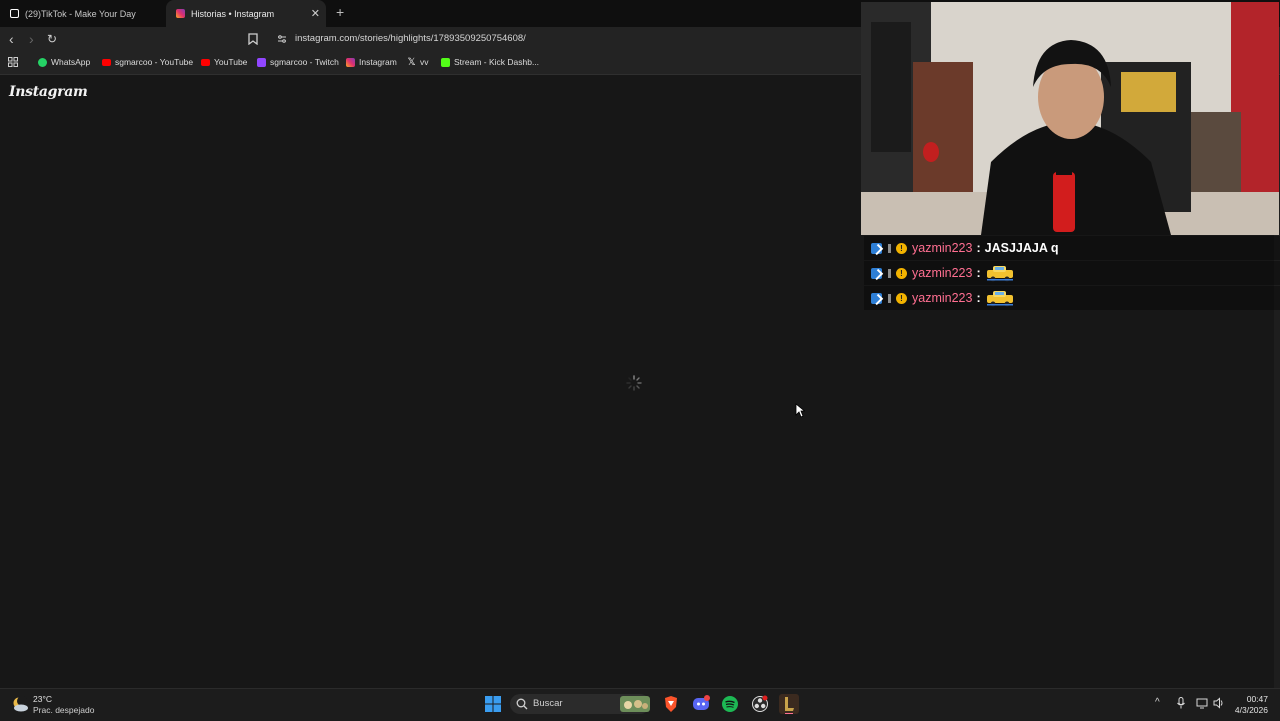 This screenshot has height=721, width=1280. I want to click on bookmark-label: Instagram, so click(378, 62).